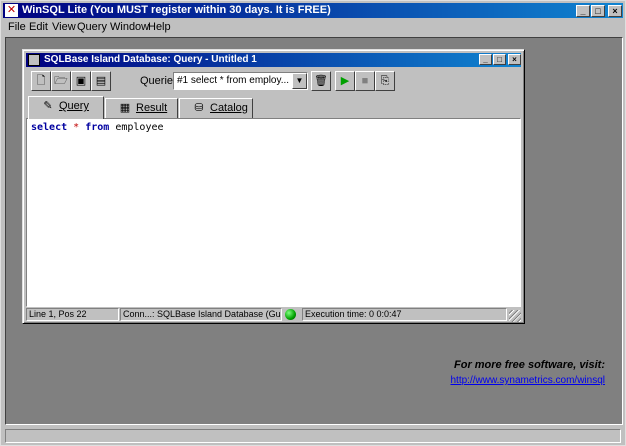  Describe the element at coordinates (514, 59) in the screenshot. I see `child-close-button: ×` at that location.